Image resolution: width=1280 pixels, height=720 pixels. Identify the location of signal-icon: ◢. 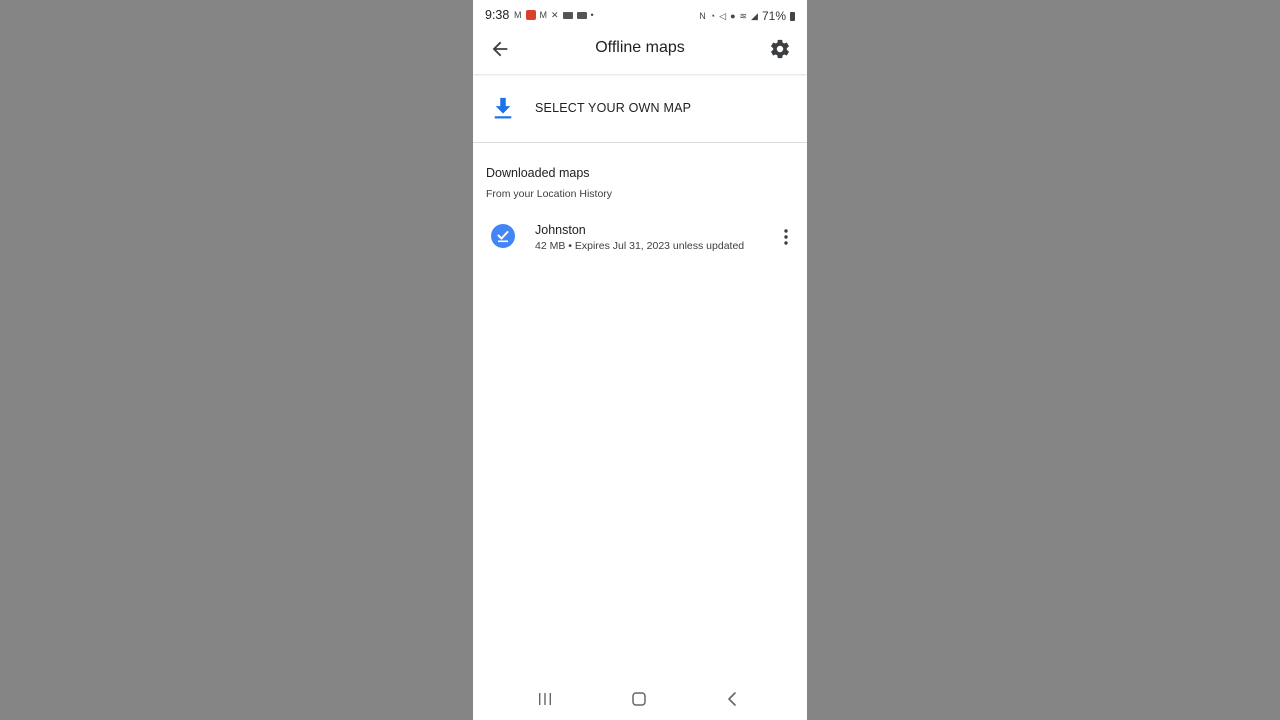
(754, 16).